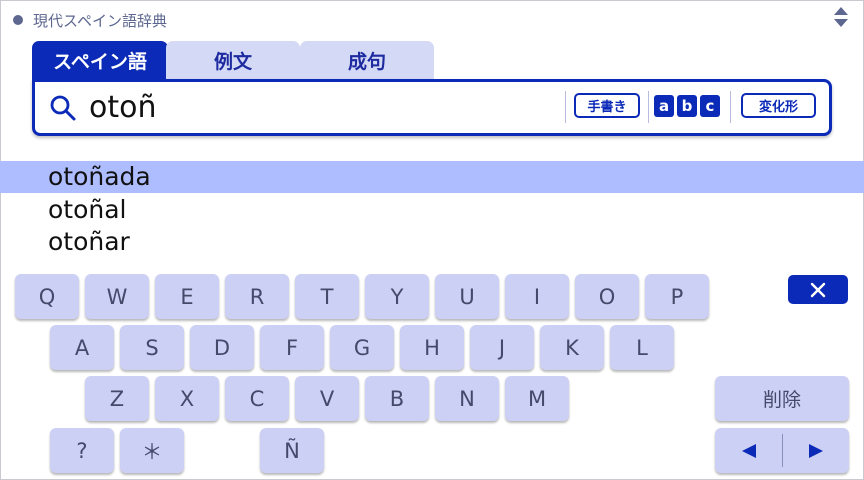 Image resolution: width=864 pixels, height=480 pixels. What do you see at coordinates (642, 347) in the screenshot?
I see `key-l: L` at bounding box center [642, 347].